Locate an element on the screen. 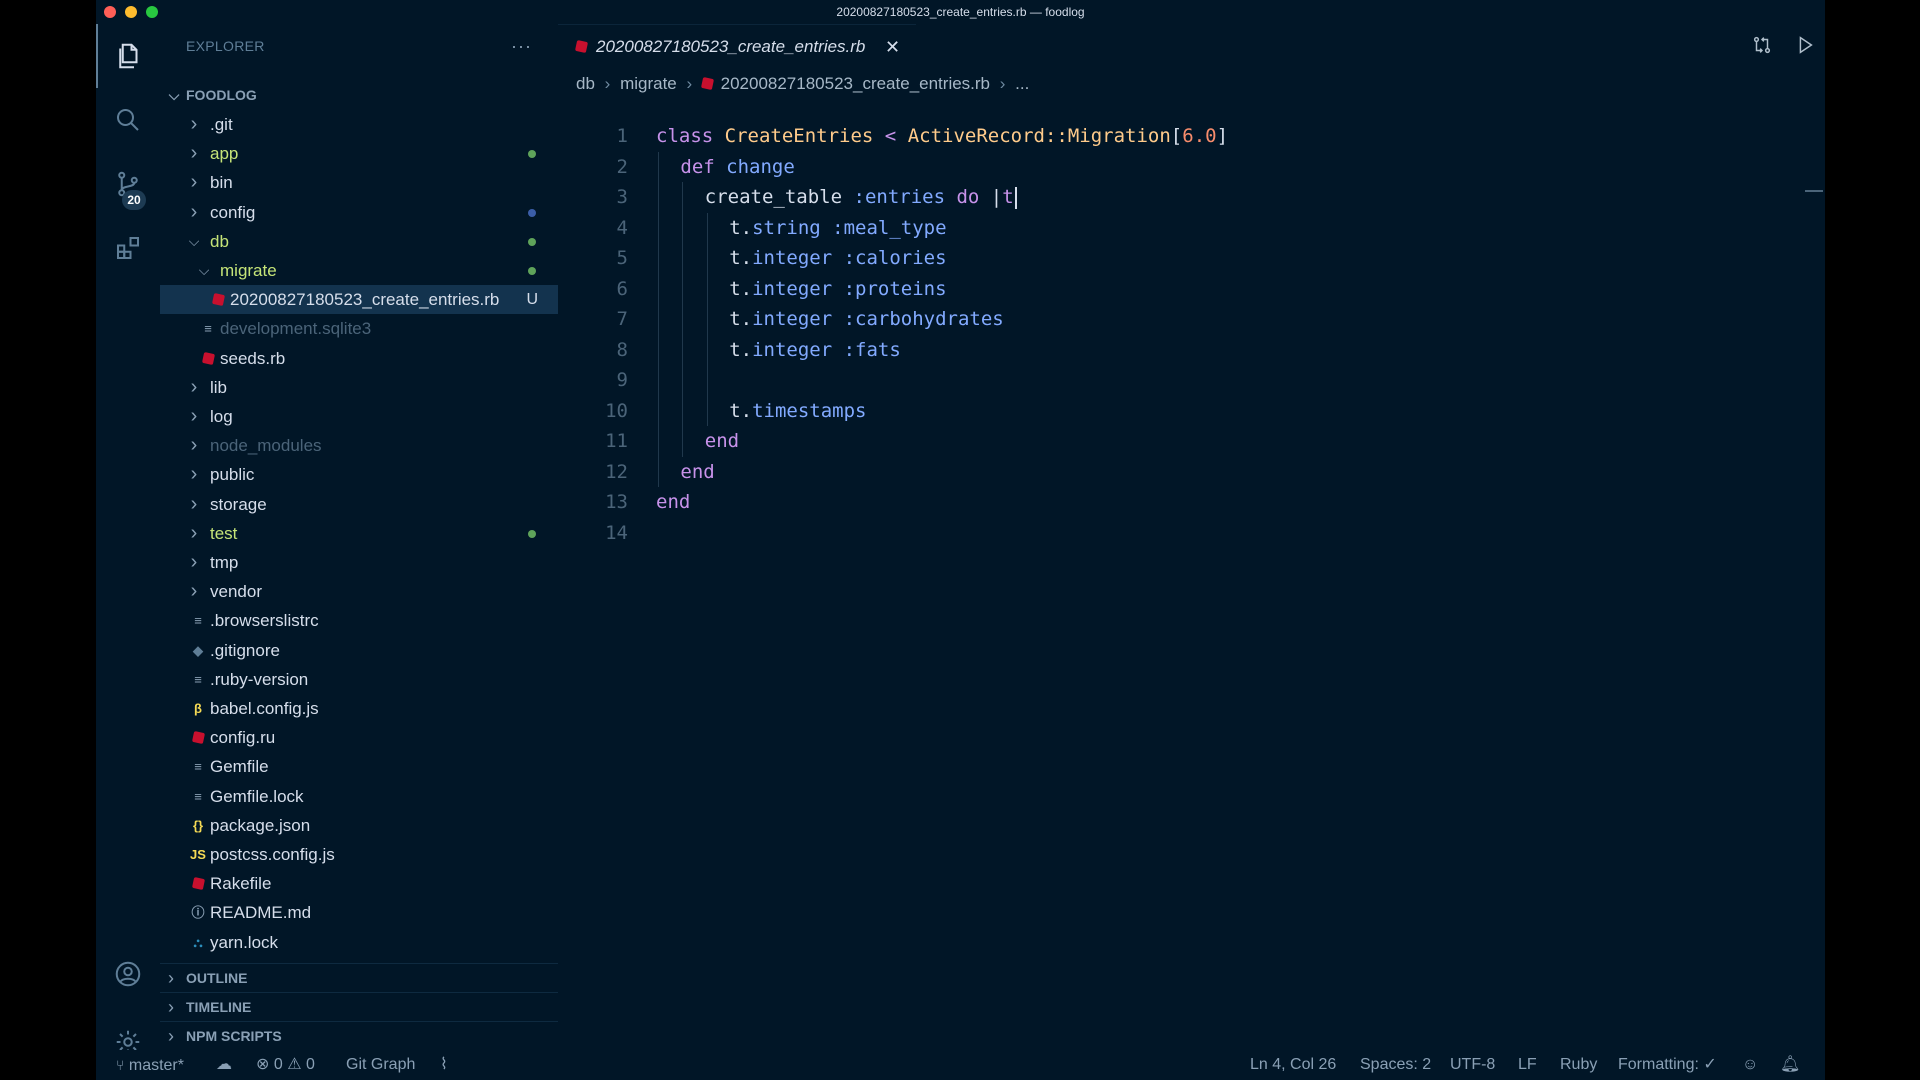 This screenshot has width=1920, height=1080. extensions-button is located at coordinates (128, 248).